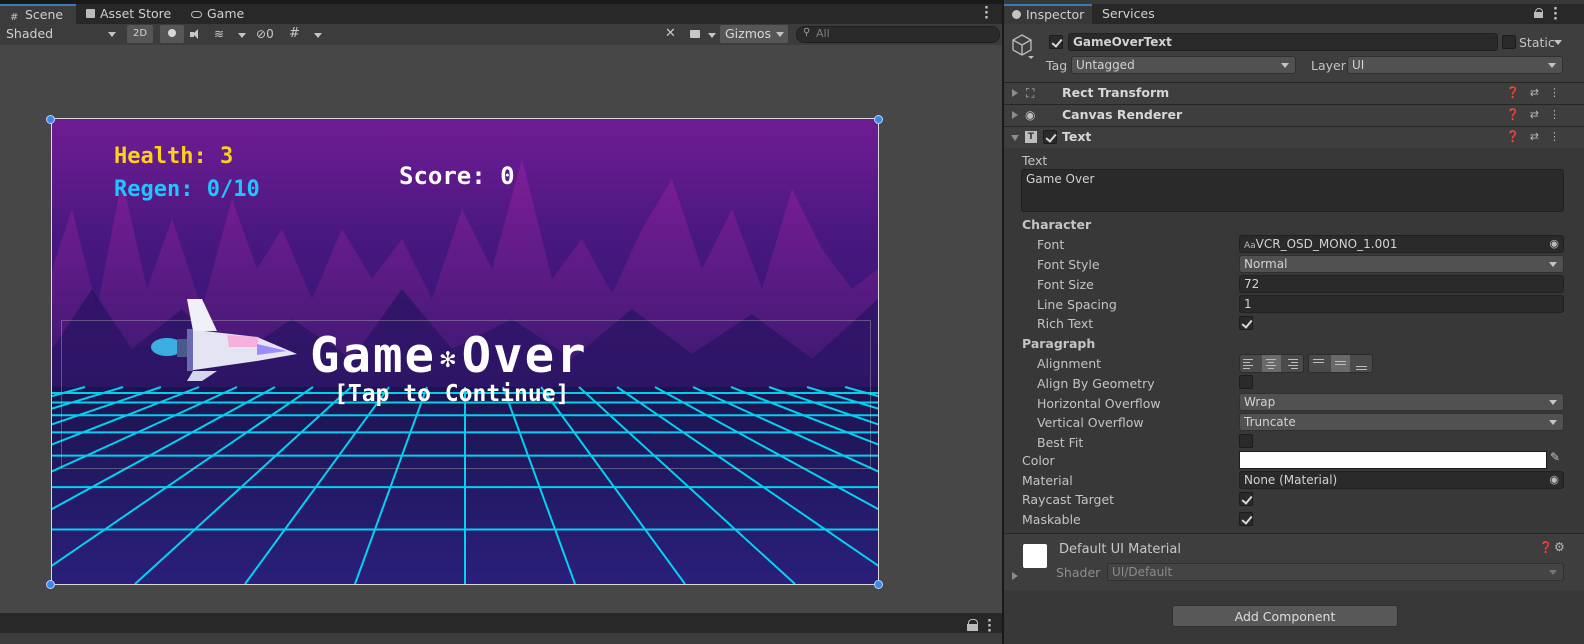 This screenshot has width=1584, height=644. What do you see at coordinates (1099, 403) in the screenshot?
I see `horizontal-overflow-label: Horizontal Overflow` at bounding box center [1099, 403].